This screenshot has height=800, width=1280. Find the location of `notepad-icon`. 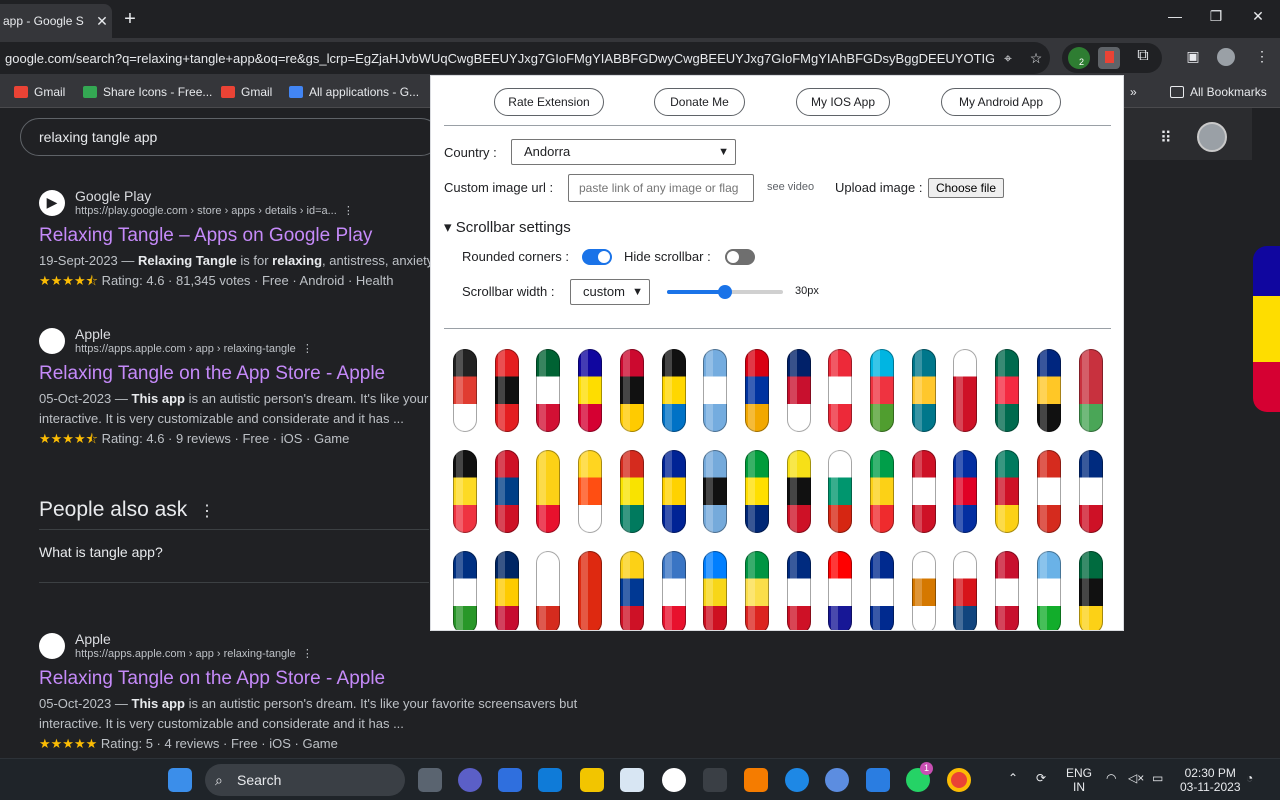

notepad-icon is located at coordinates (878, 780).